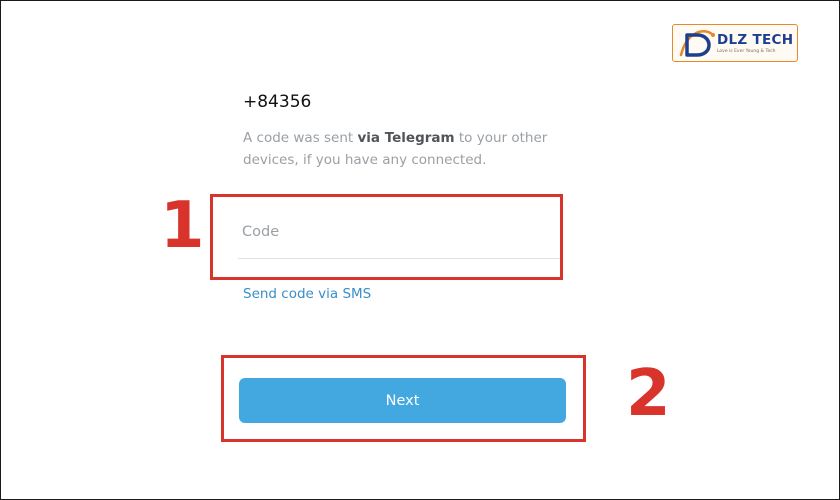 The width and height of the screenshot is (840, 500). I want to click on highlight-box-code-field, so click(386, 237).